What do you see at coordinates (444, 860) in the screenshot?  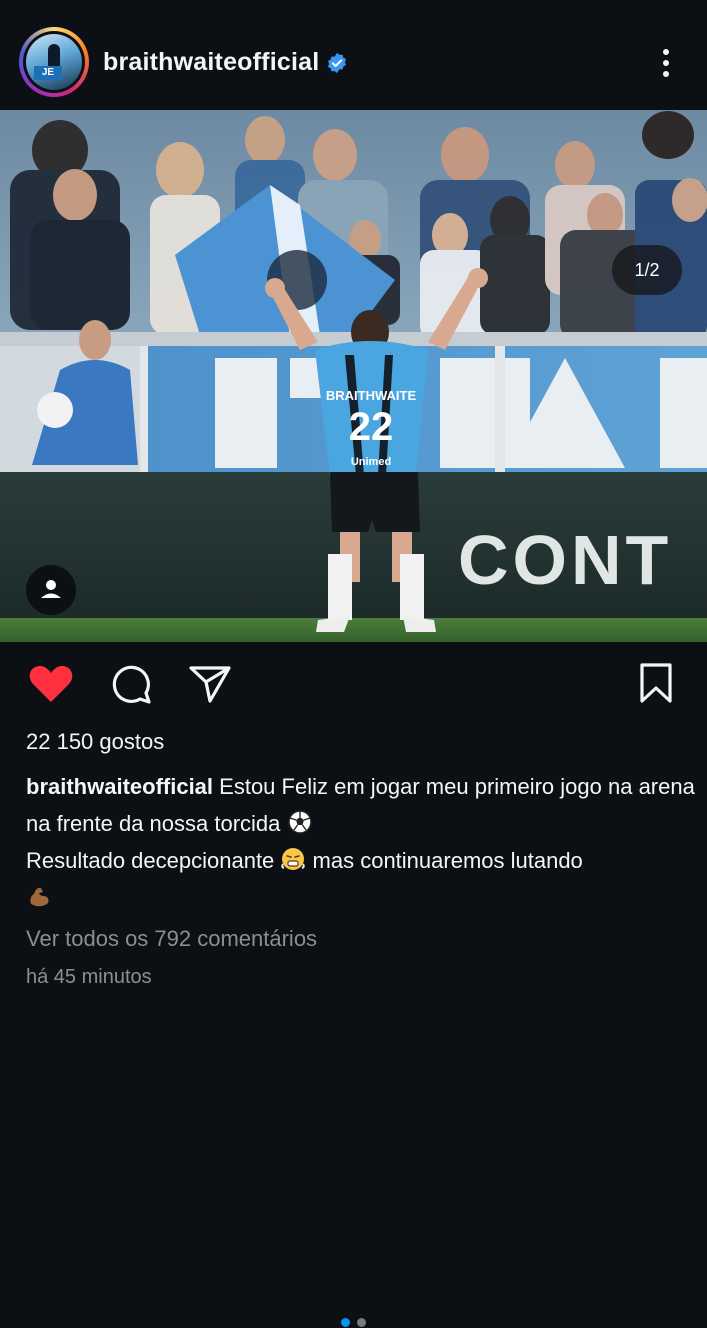 I see `caption-text-3: mas continuaremos lutando` at bounding box center [444, 860].